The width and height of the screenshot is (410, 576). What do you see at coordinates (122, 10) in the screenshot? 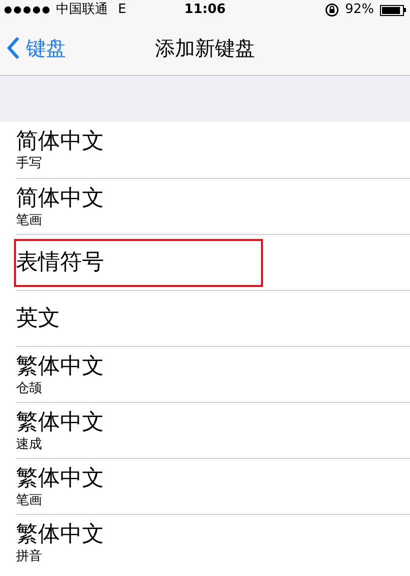
I see `network-text: E` at bounding box center [122, 10].